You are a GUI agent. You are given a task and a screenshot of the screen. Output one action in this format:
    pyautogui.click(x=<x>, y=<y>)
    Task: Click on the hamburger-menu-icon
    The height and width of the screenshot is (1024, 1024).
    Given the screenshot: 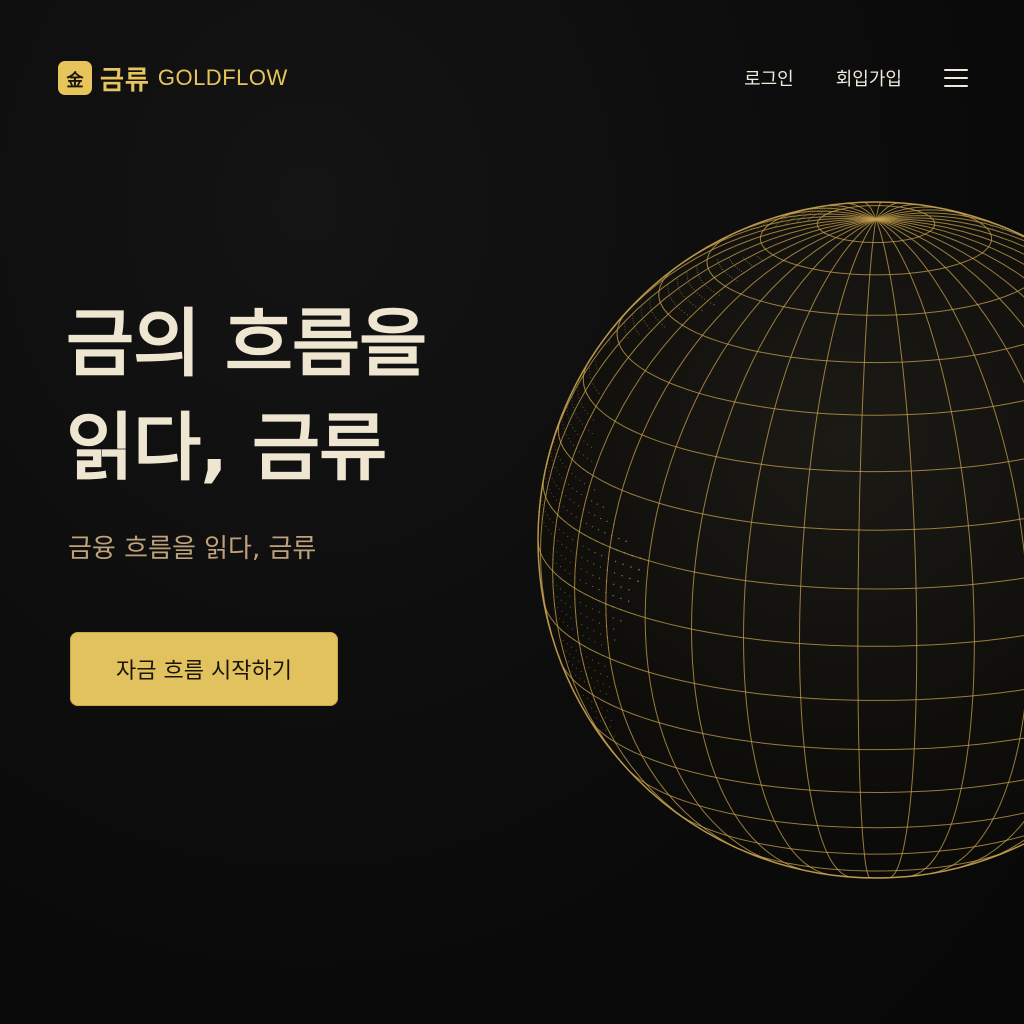 What is the action you would take?
    pyautogui.click(x=956, y=78)
    